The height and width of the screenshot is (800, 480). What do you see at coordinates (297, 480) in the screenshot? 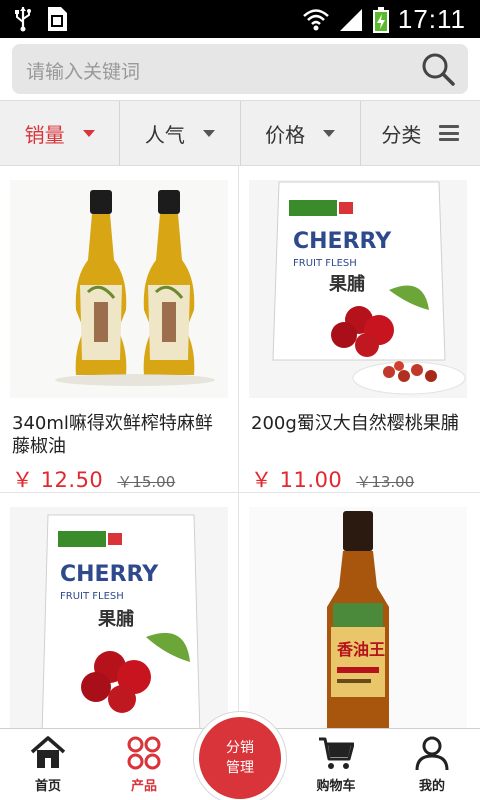
I see `product-price: ￥ 11.00` at bounding box center [297, 480].